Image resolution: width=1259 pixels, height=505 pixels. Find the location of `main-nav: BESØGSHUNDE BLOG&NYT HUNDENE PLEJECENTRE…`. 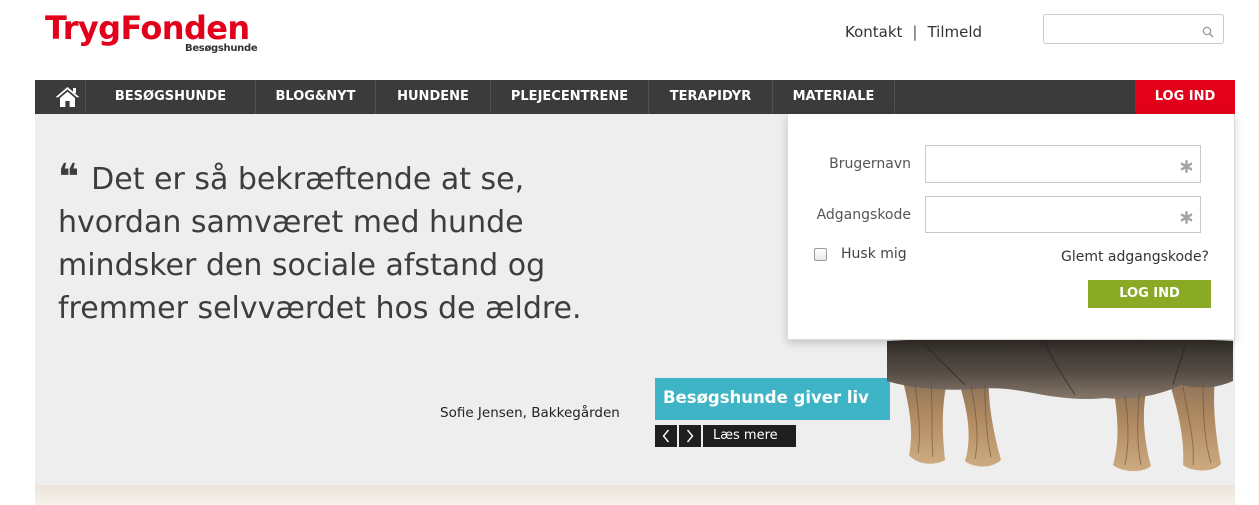

main-nav: BESØGSHUNDE BLOG&NYT HUNDENE PLEJECENTRE… is located at coordinates (635, 97).